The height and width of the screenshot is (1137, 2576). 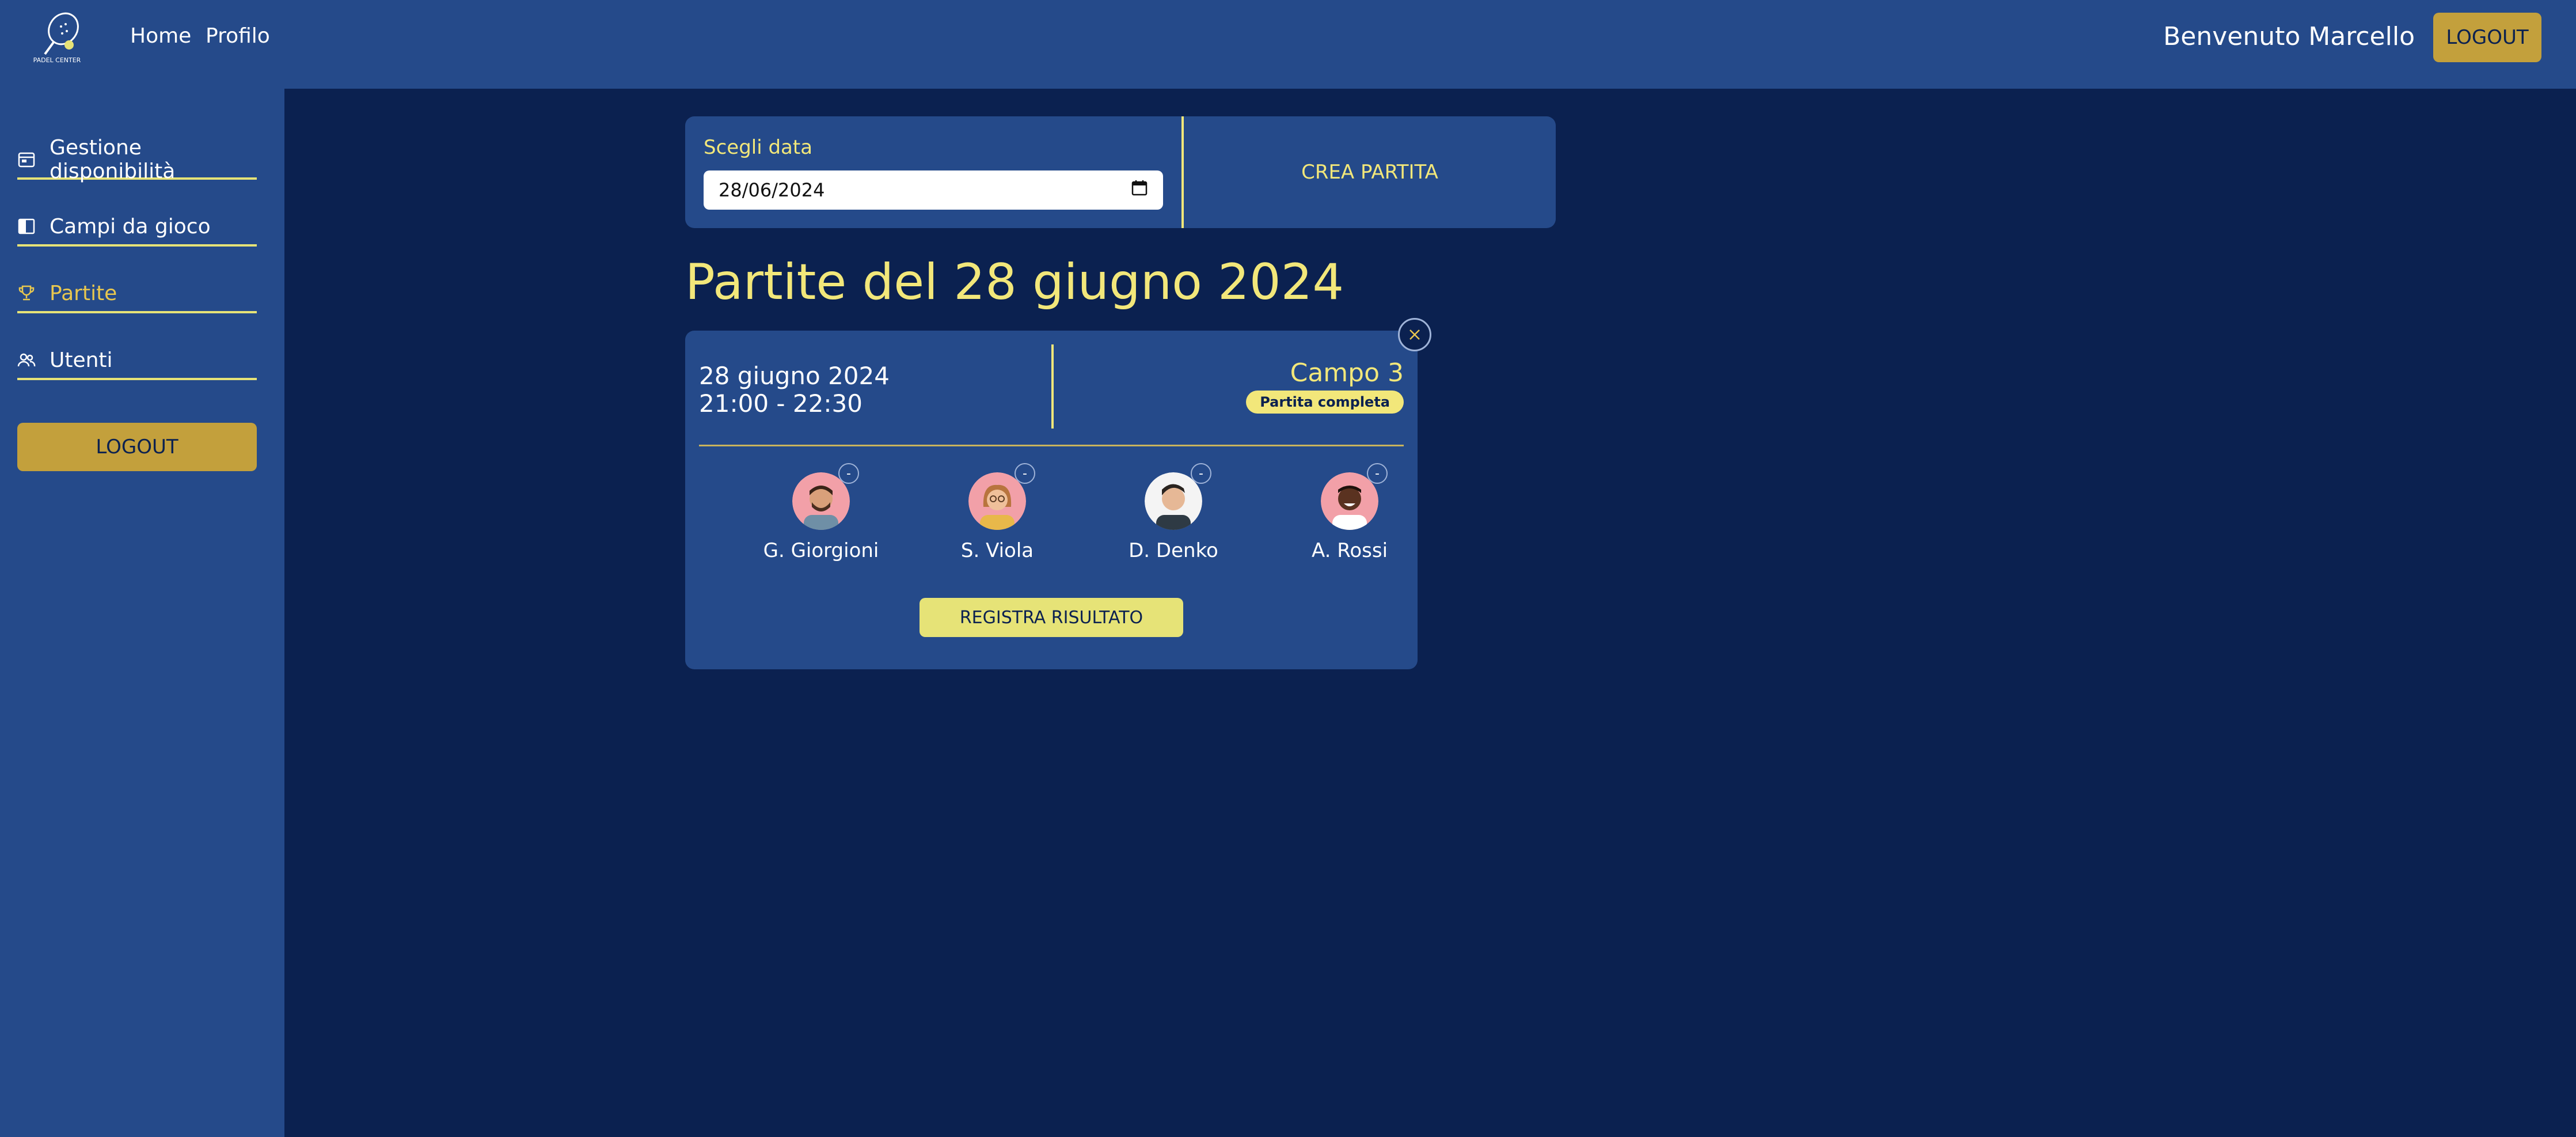 I want to click on player-slot: - S. Viola, so click(x=997, y=512).